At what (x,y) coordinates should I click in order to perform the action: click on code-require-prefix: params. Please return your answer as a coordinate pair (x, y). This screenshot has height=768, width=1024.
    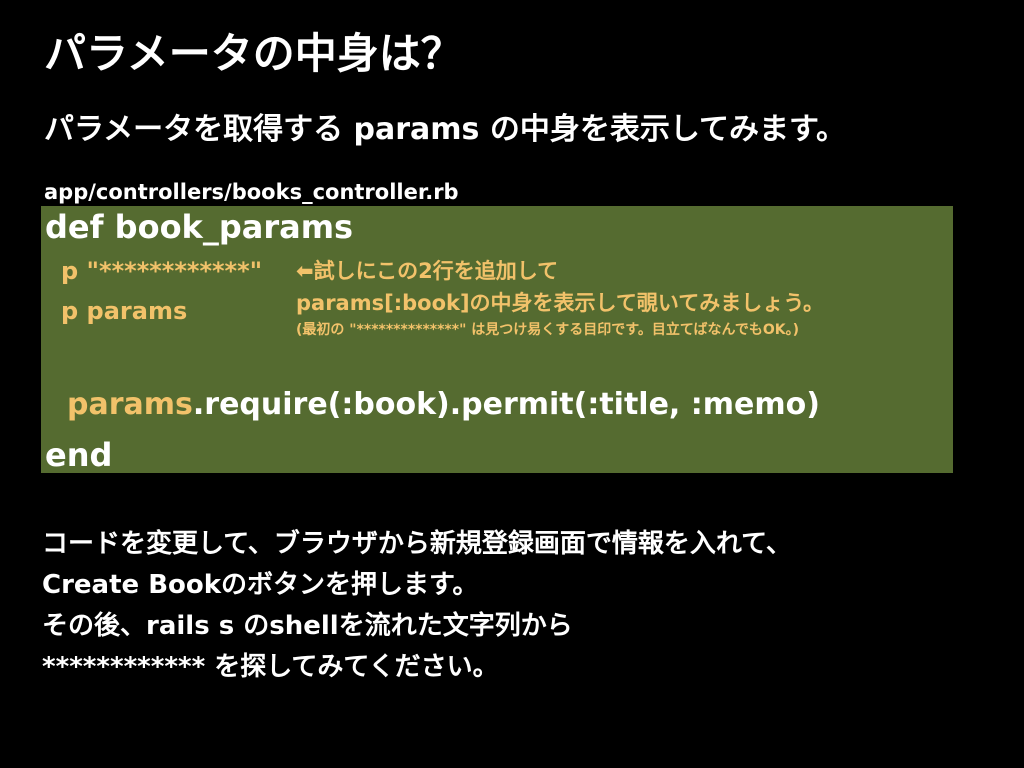
    Looking at the image, I should click on (130, 404).